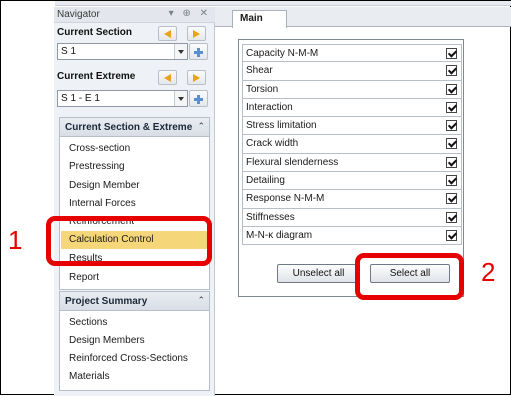 This screenshot has height=396, width=511. I want to click on check-row: Flexural slenderness, so click(352, 163).